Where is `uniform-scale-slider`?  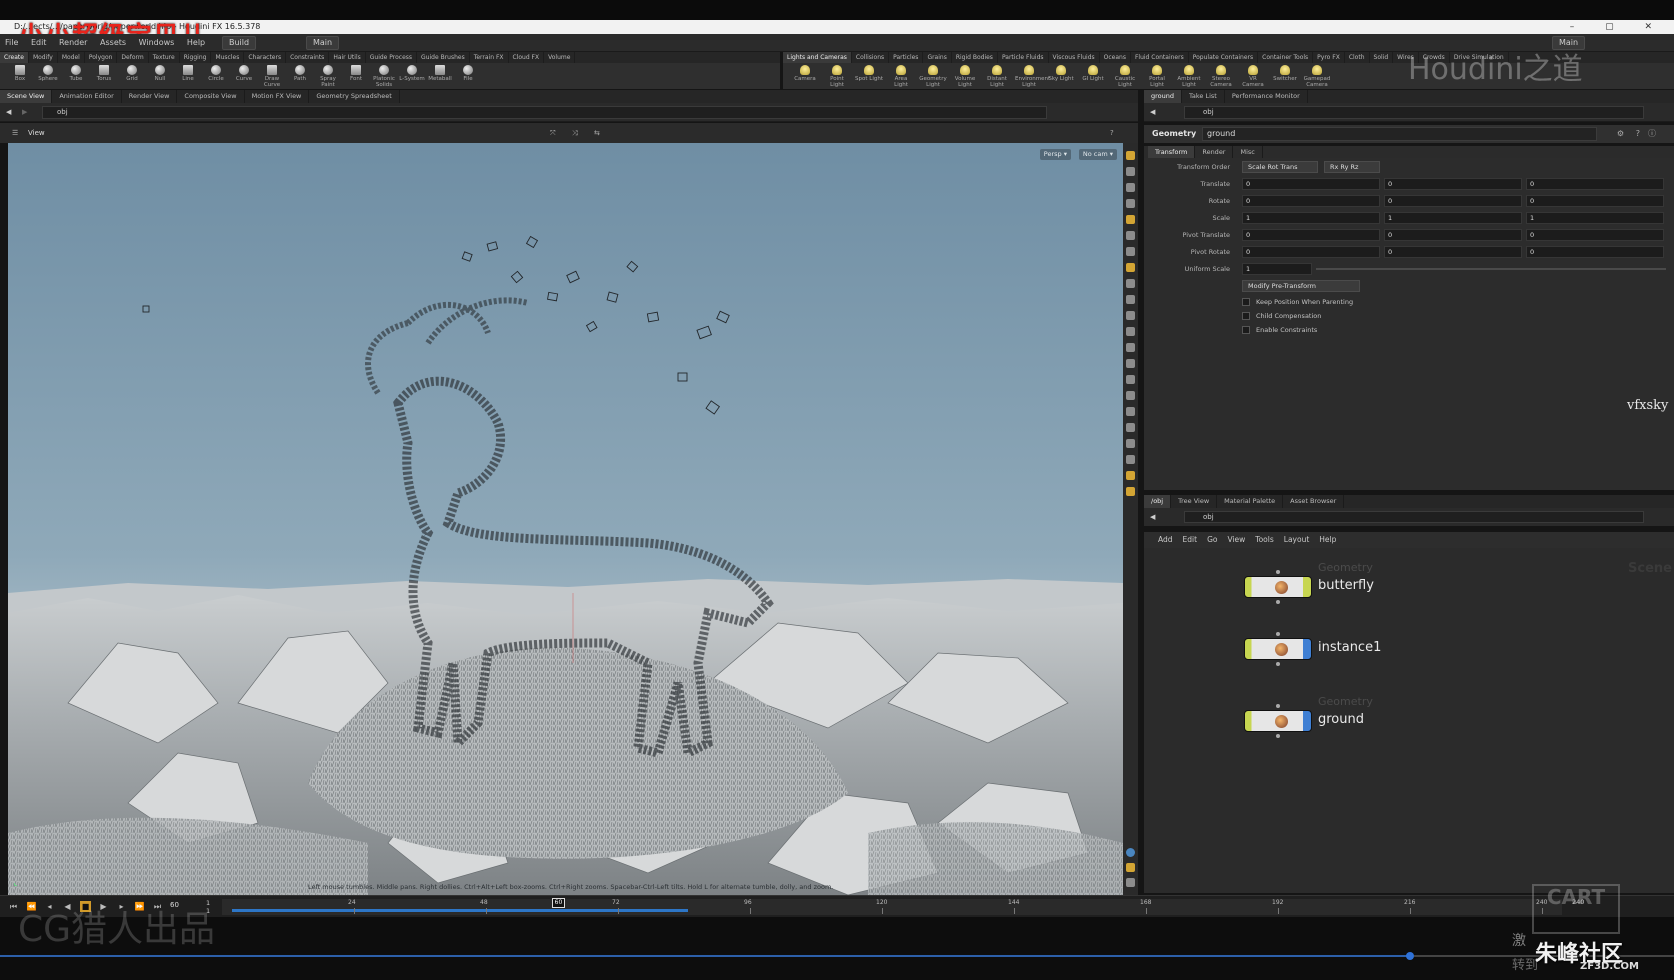 uniform-scale-slider is located at coordinates (1491, 269).